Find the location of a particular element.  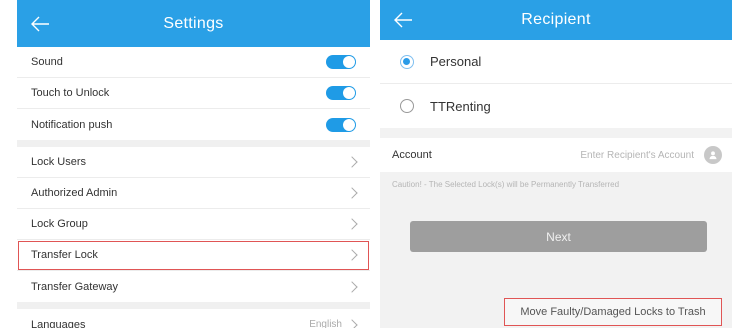

account-input is located at coordinates (588, 155).